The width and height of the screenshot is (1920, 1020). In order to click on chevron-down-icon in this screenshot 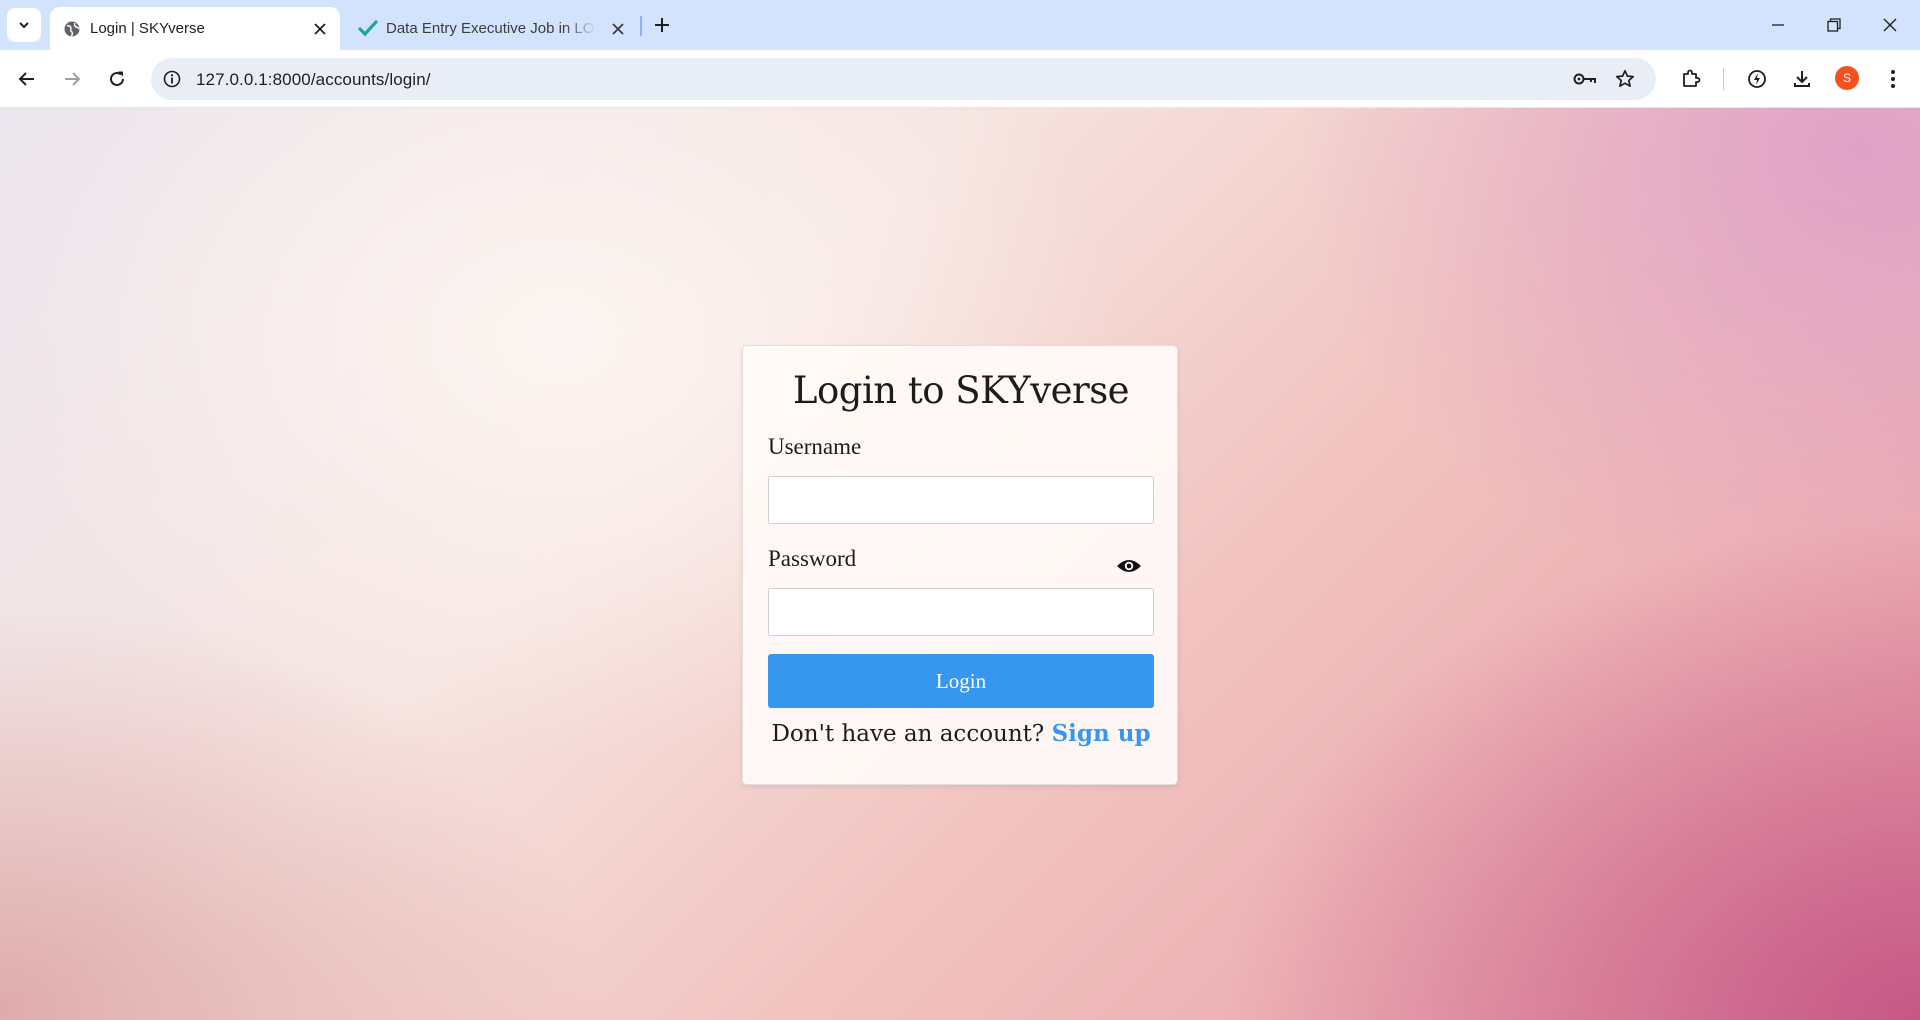, I will do `click(24, 25)`.